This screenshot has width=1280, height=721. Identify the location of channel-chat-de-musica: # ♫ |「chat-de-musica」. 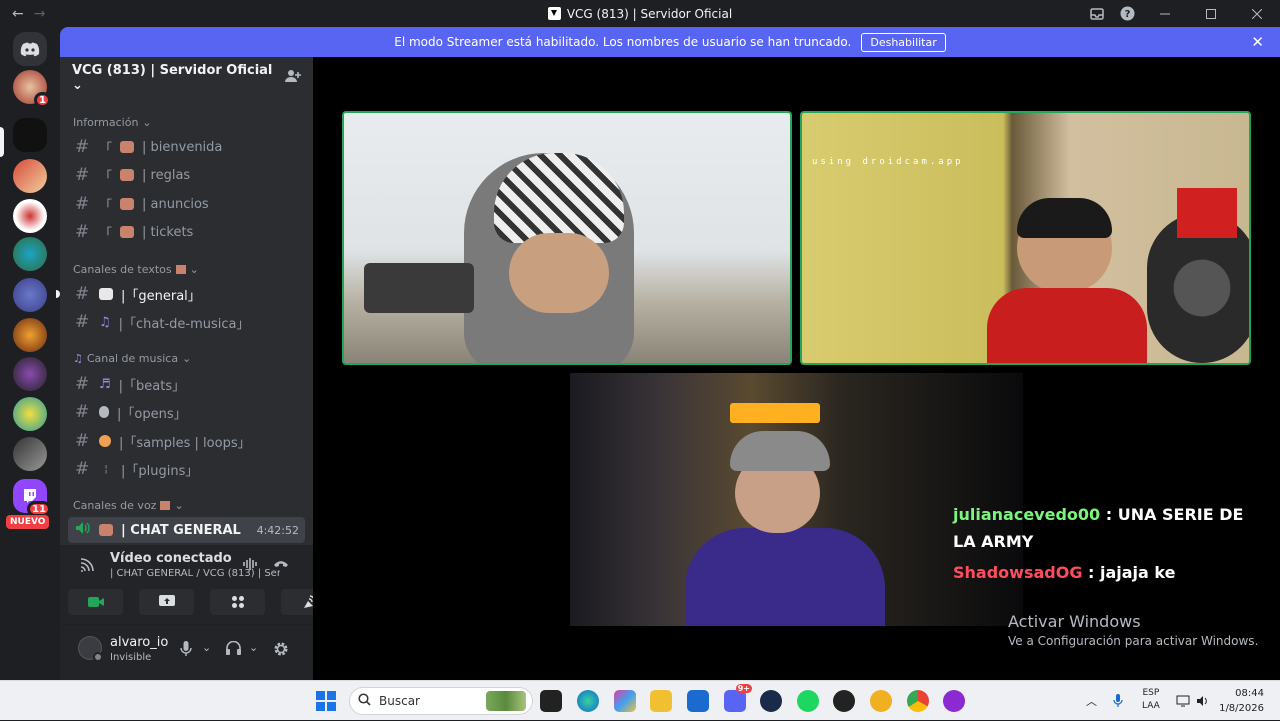
(186, 322).